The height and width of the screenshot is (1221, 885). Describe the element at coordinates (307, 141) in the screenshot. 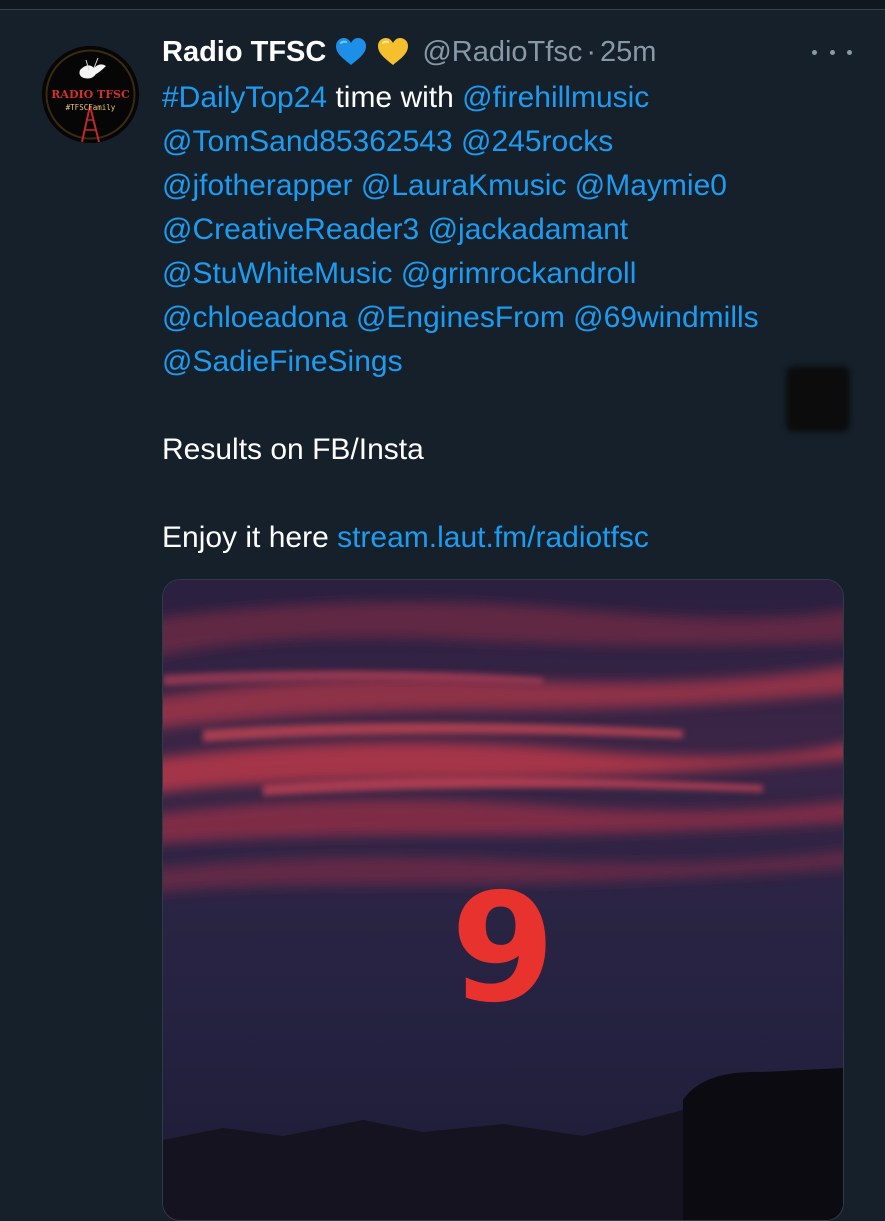

I see `mention-link: @TomSand85362543` at that location.